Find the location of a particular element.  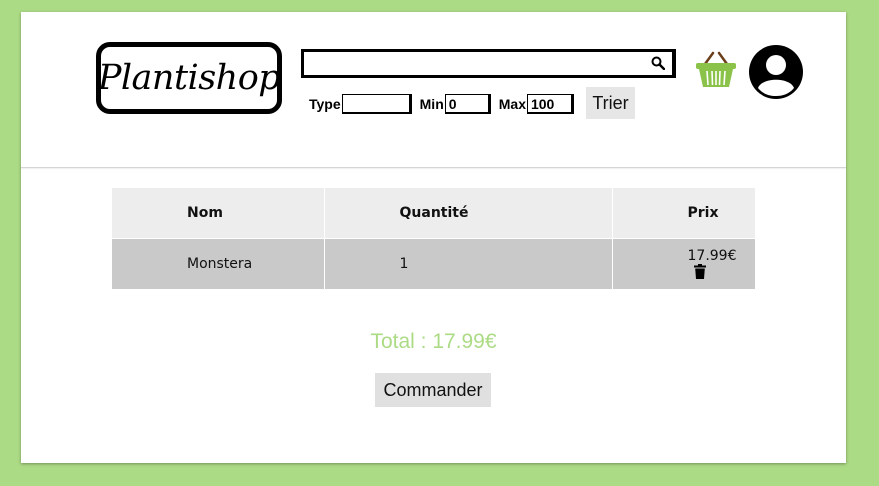

min-input is located at coordinates (467, 104).